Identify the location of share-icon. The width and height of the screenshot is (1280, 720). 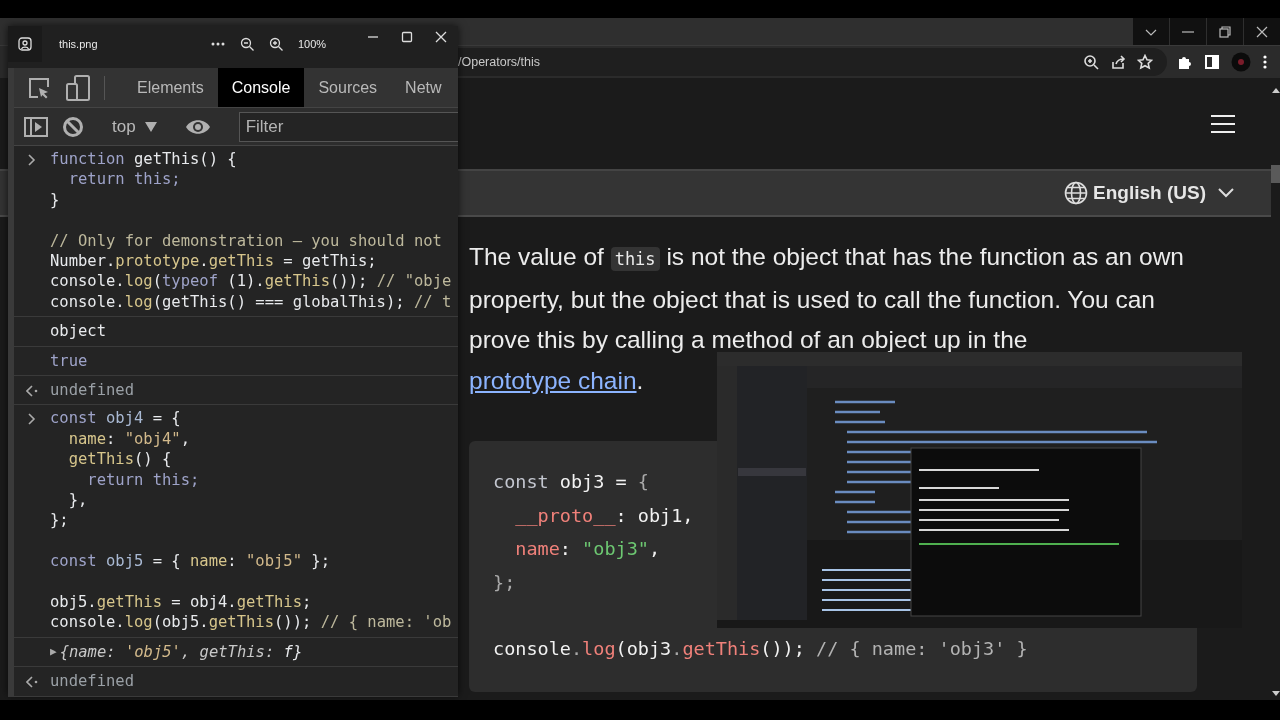
(1118, 62).